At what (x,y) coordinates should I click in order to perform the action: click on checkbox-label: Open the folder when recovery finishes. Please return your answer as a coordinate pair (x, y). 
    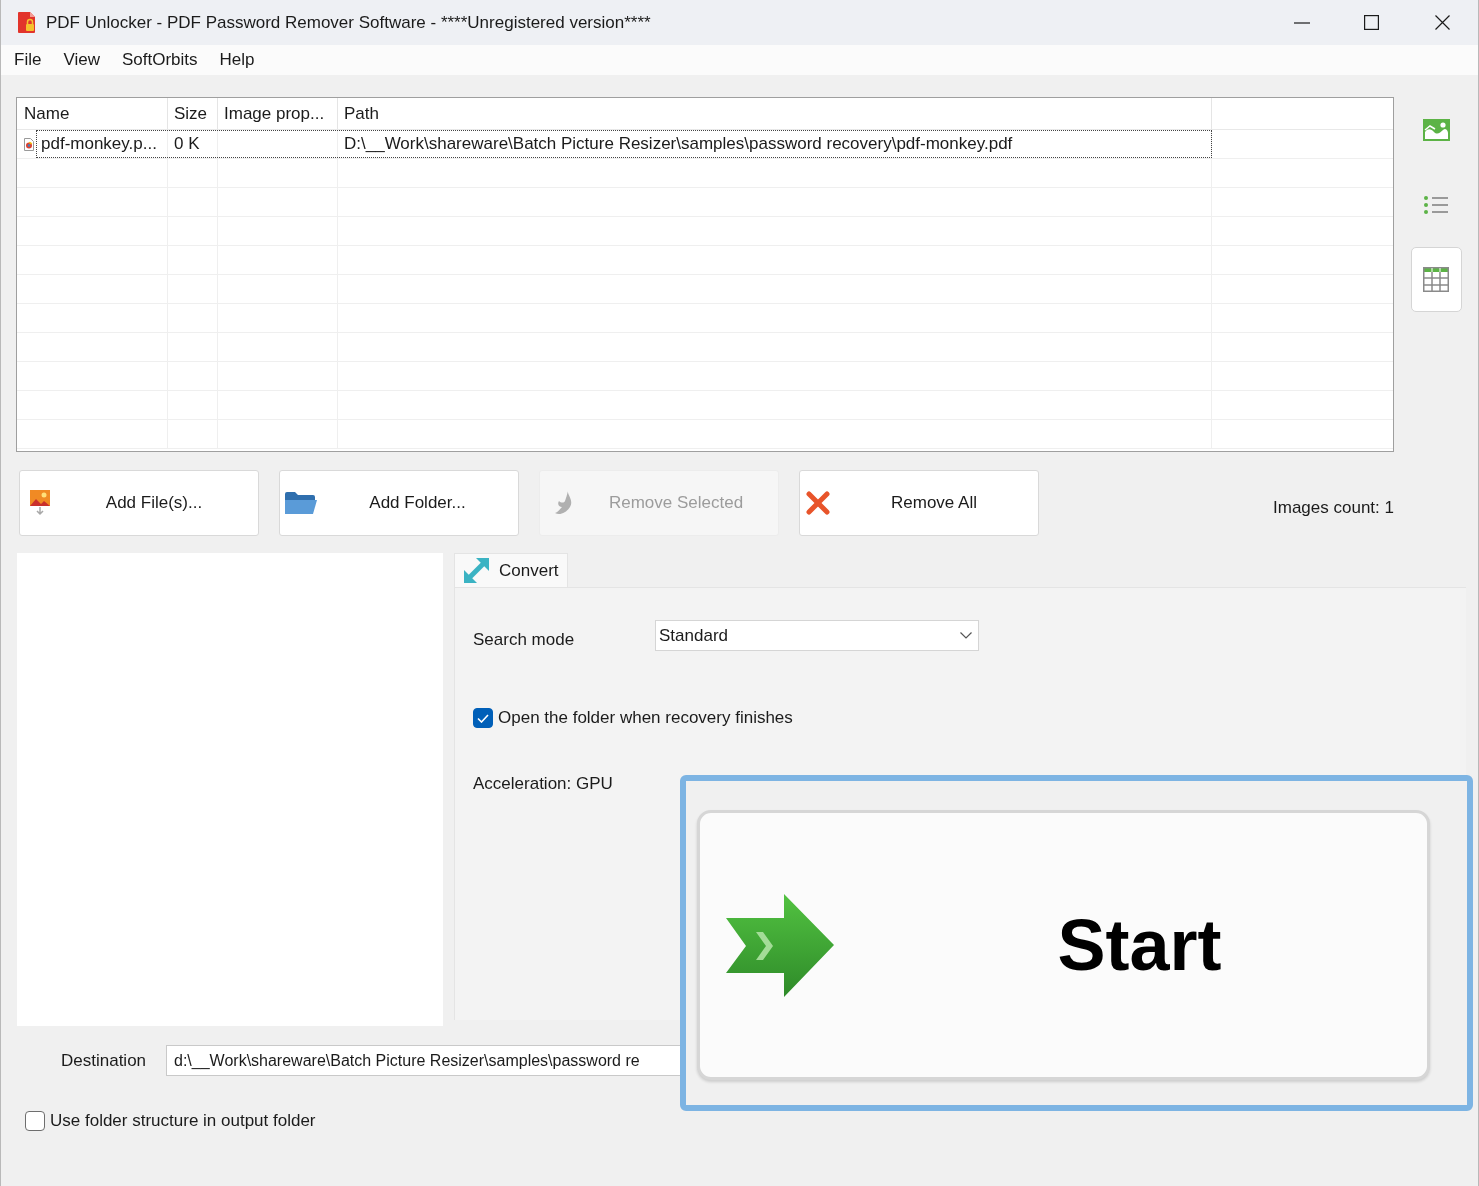
    Looking at the image, I should click on (645, 718).